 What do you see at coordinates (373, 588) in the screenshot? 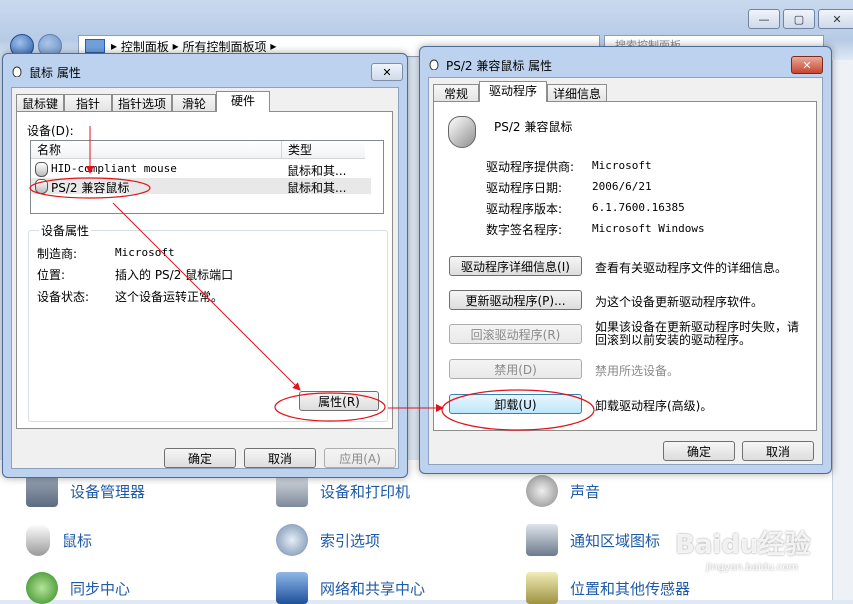
I see `cp-item-label: 网络和共享中心` at bounding box center [373, 588].